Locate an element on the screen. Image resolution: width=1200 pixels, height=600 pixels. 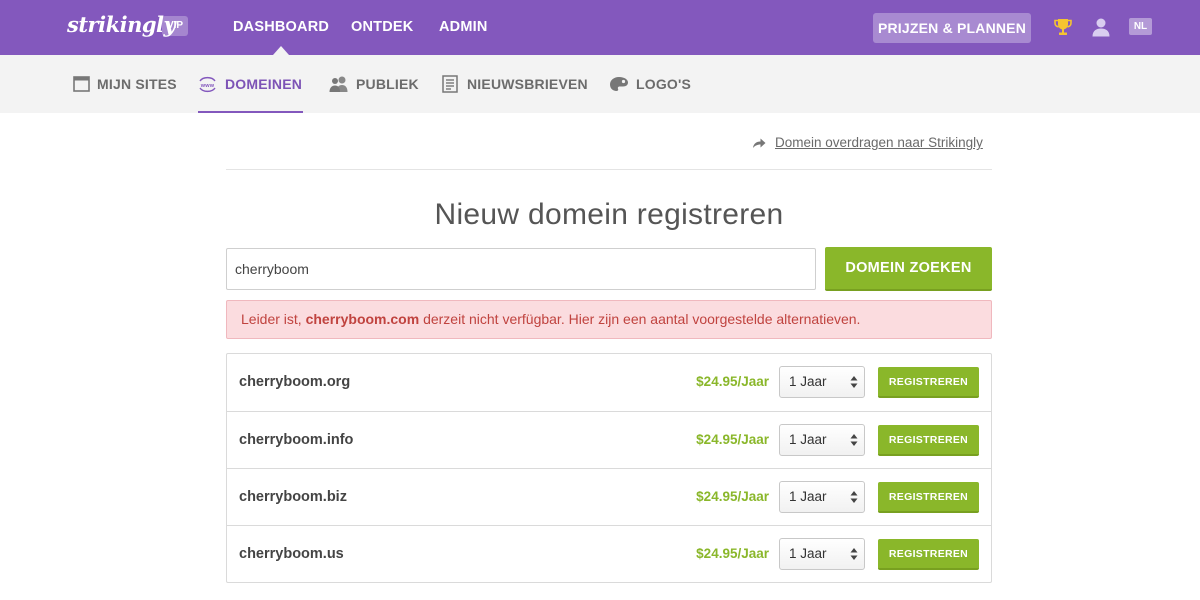
palette-icon is located at coordinates (619, 84).